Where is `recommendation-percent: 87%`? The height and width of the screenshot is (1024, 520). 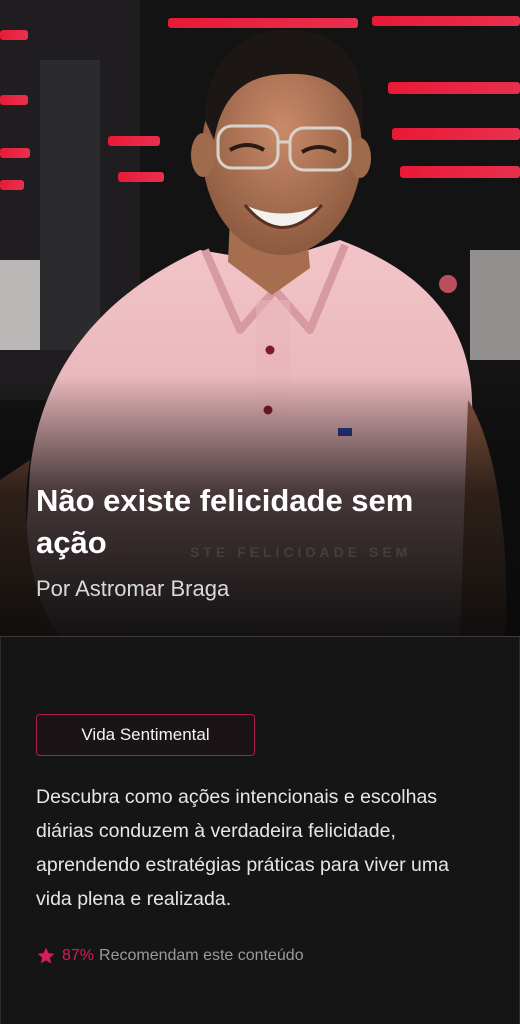
recommendation-percent: 87% is located at coordinates (78, 955).